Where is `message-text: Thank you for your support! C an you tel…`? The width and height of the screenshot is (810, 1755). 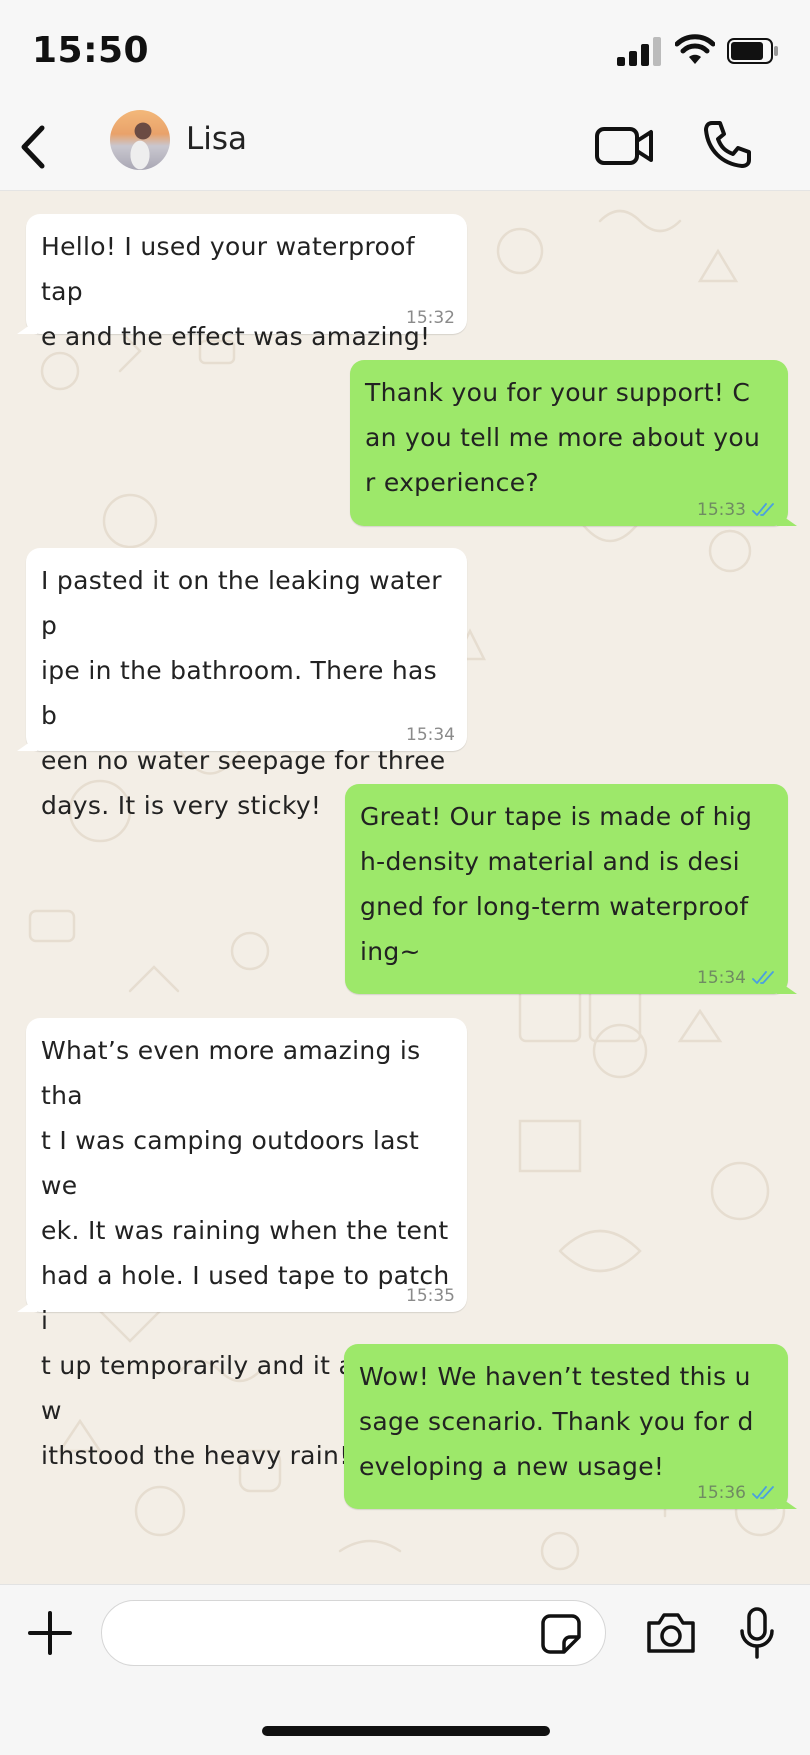
message-text: Thank you for your support! C an you tel… is located at coordinates (563, 437).